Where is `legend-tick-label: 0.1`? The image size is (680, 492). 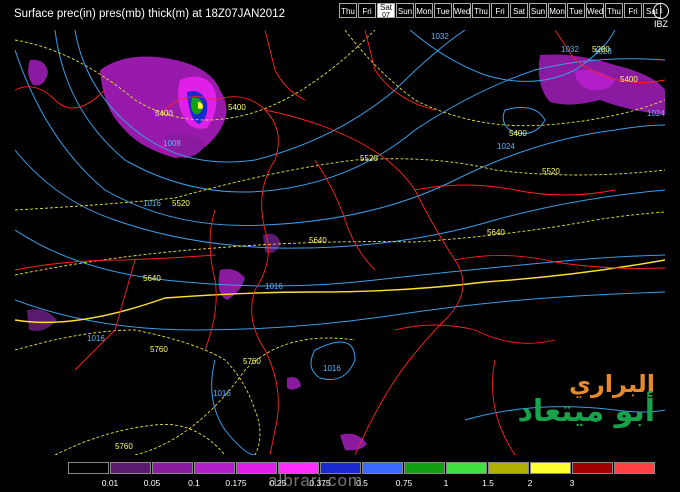
legend-tick-label: 0.1 is located at coordinates (194, 483).